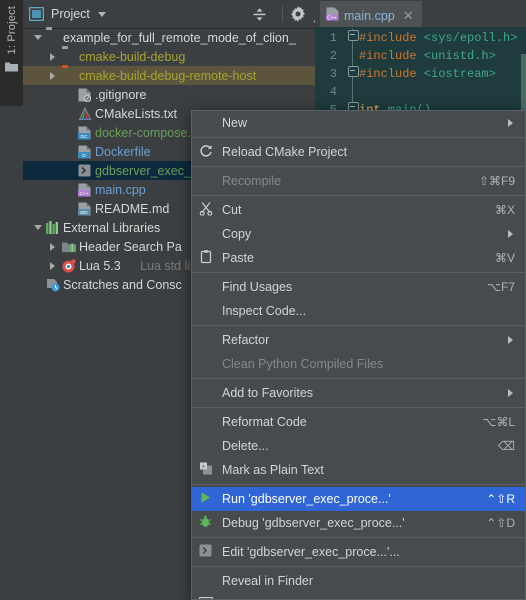  I want to click on menu-item: Run 'gdbserver_exec_proce...' ⌃⇧R, so click(358, 499).